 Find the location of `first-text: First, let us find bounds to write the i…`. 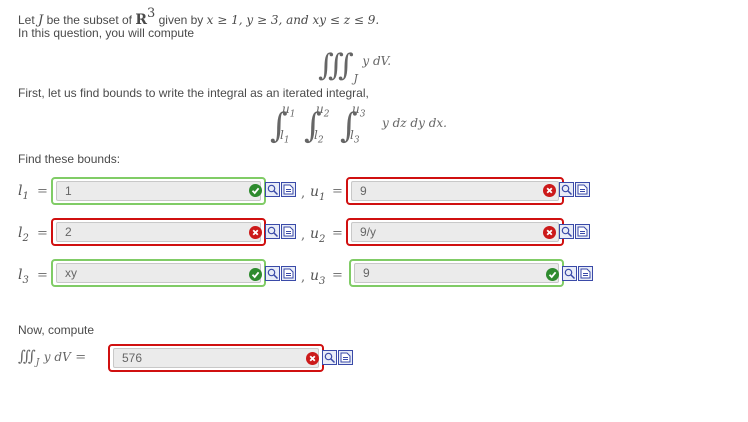

first-text: First, let us find bounds to write the i… is located at coordinates (193, 93).